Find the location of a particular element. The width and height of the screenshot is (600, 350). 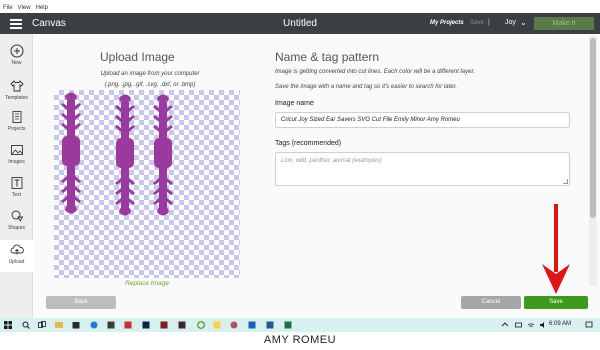

my-projects-link: My Projects is located at coordinates (447, 23).